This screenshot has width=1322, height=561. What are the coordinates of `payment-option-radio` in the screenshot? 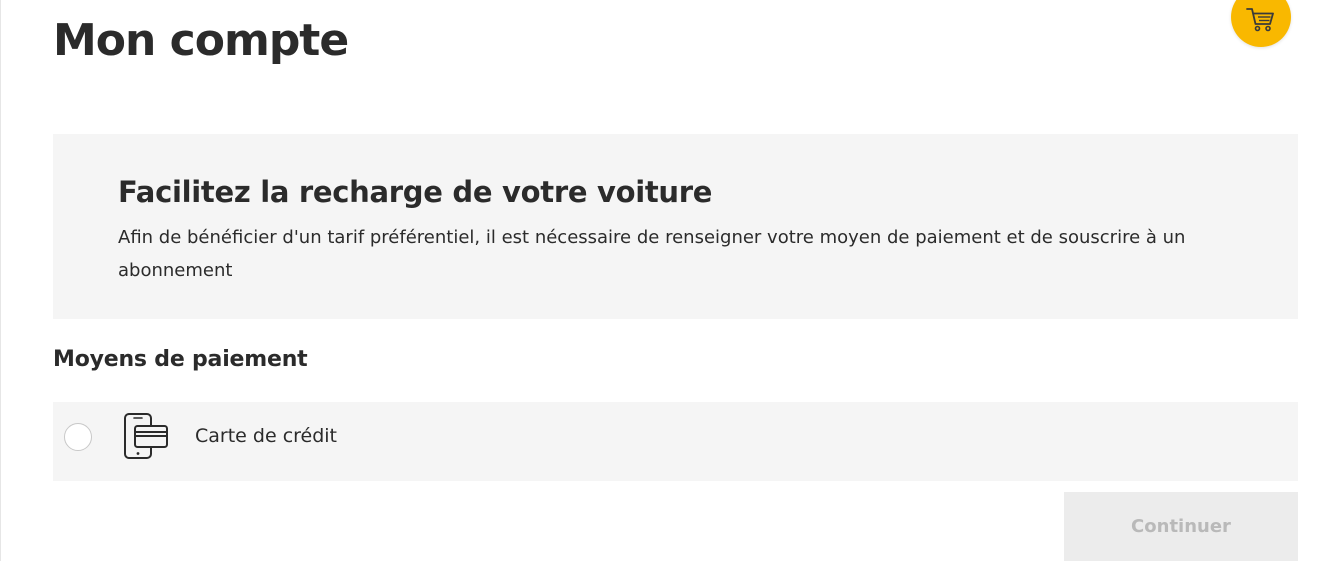 It's located at (78, 437).